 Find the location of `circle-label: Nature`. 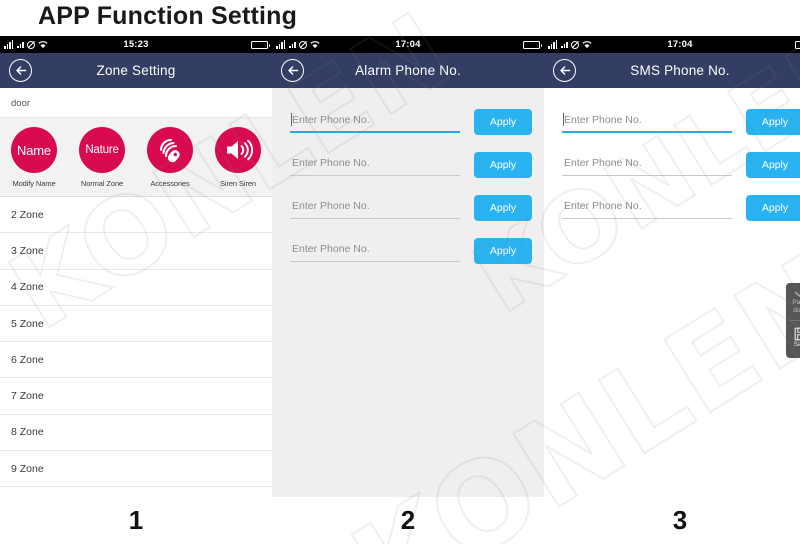

circle-label: Nature is located at coordinates (102, 150).